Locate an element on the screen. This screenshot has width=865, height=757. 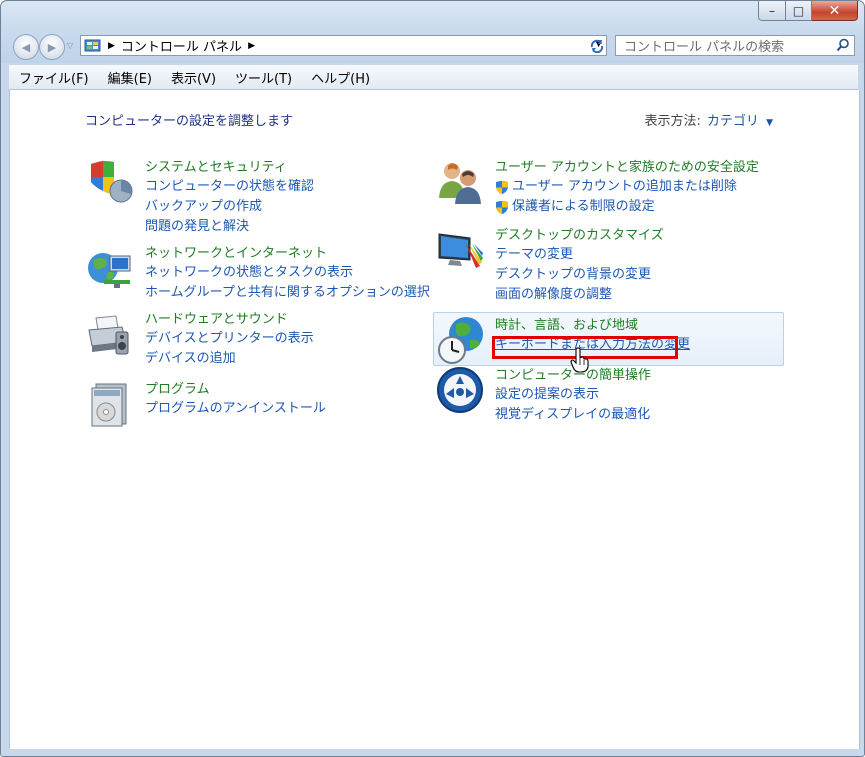
refresh-button is located at coordinates (597, 45).